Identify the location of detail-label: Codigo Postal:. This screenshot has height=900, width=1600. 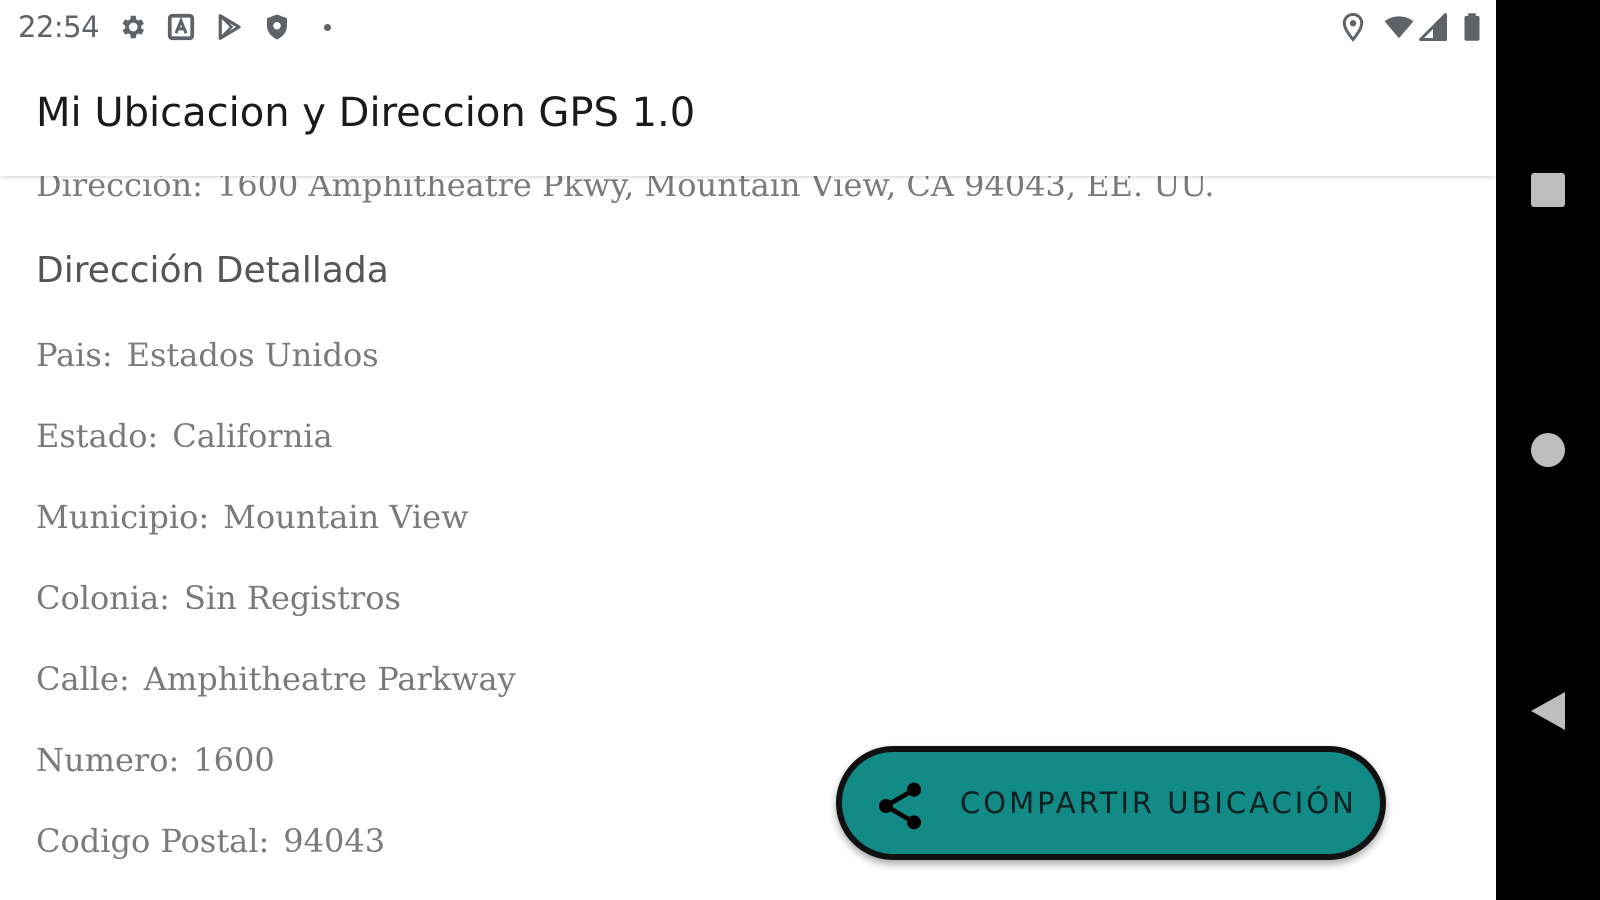
(153, 841).